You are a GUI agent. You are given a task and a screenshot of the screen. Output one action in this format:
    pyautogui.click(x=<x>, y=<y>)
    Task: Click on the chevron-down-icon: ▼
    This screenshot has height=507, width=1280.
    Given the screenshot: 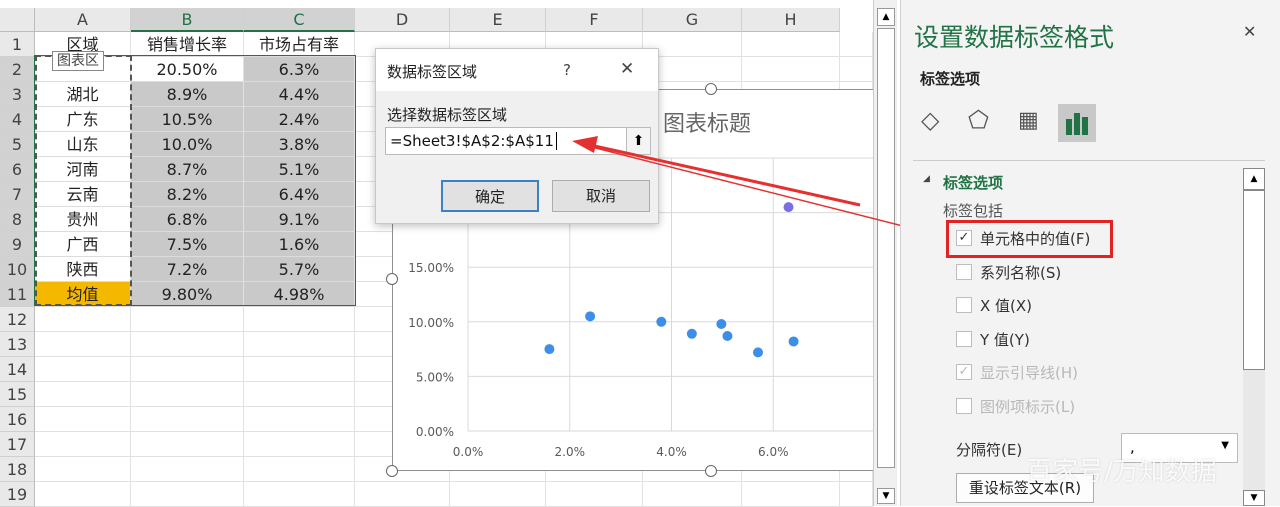 What is the action you would take?
    pyautogui.click(x=1225, y=445)
    